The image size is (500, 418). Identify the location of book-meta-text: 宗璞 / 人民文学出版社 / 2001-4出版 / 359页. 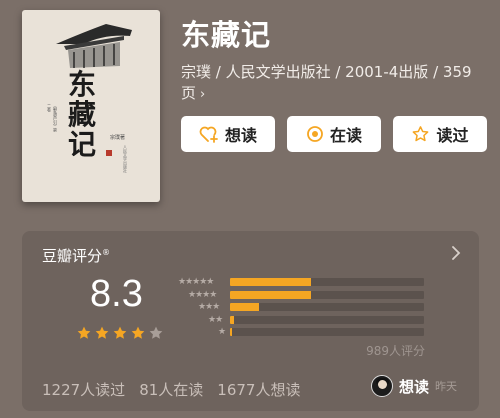
(326, 82).